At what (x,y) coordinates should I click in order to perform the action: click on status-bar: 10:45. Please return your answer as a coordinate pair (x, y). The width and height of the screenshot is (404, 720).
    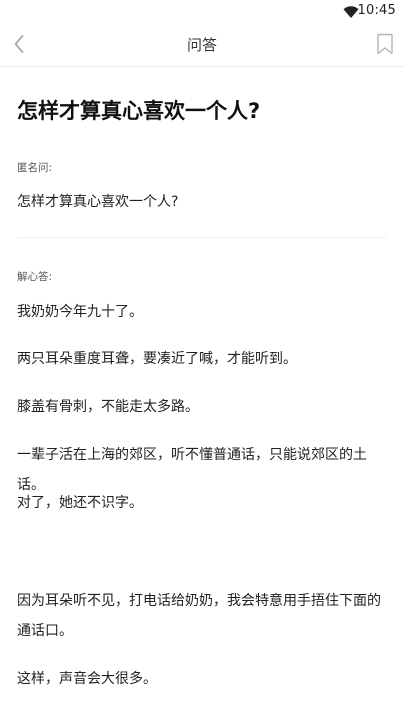
    Looking at the image, I should click on (202, 12).